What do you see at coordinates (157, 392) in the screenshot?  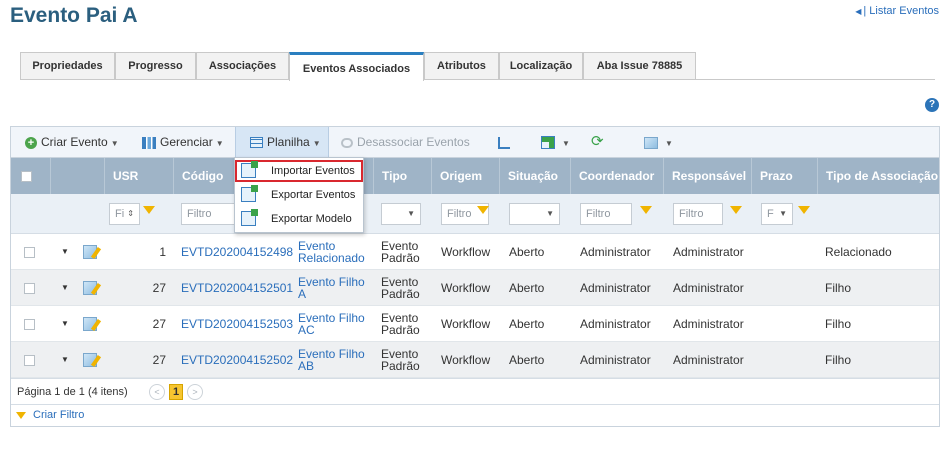 I see `previous-page-button: <` at bounding box center [157, 392].